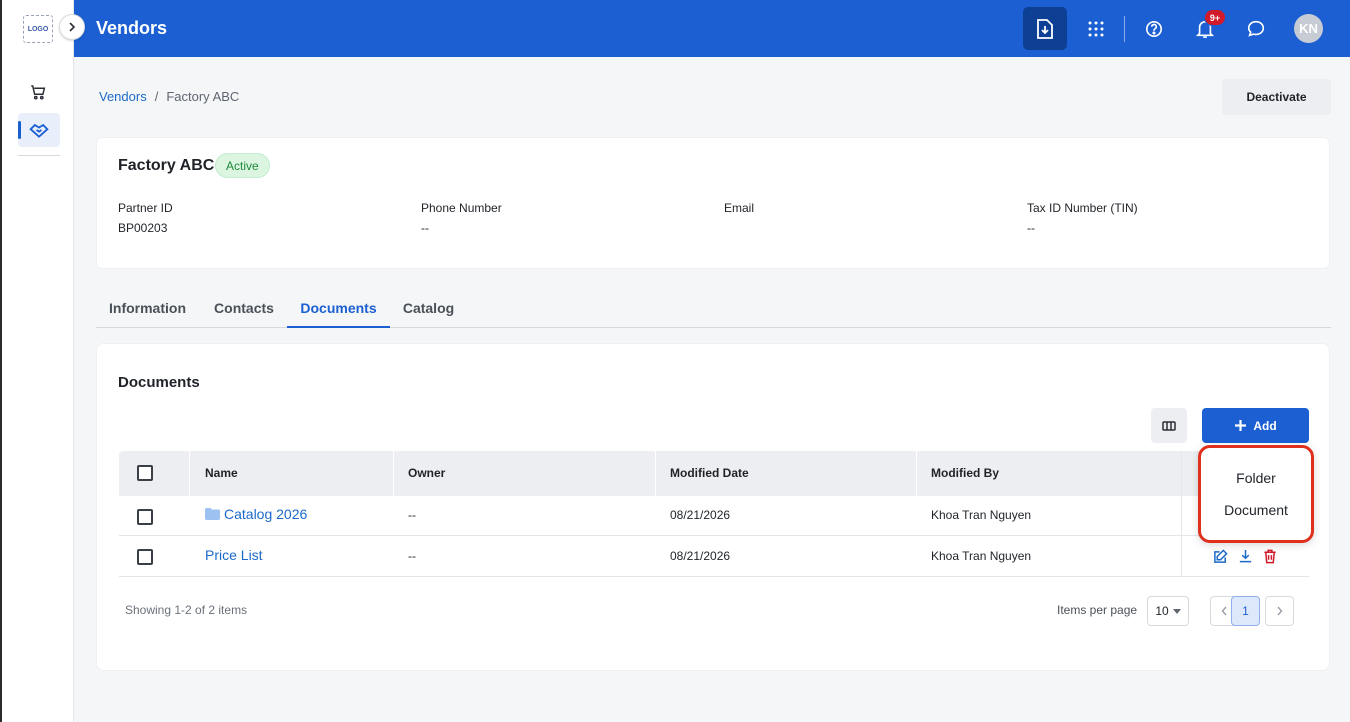  I want to click on cart-icon, so click(38, 92).